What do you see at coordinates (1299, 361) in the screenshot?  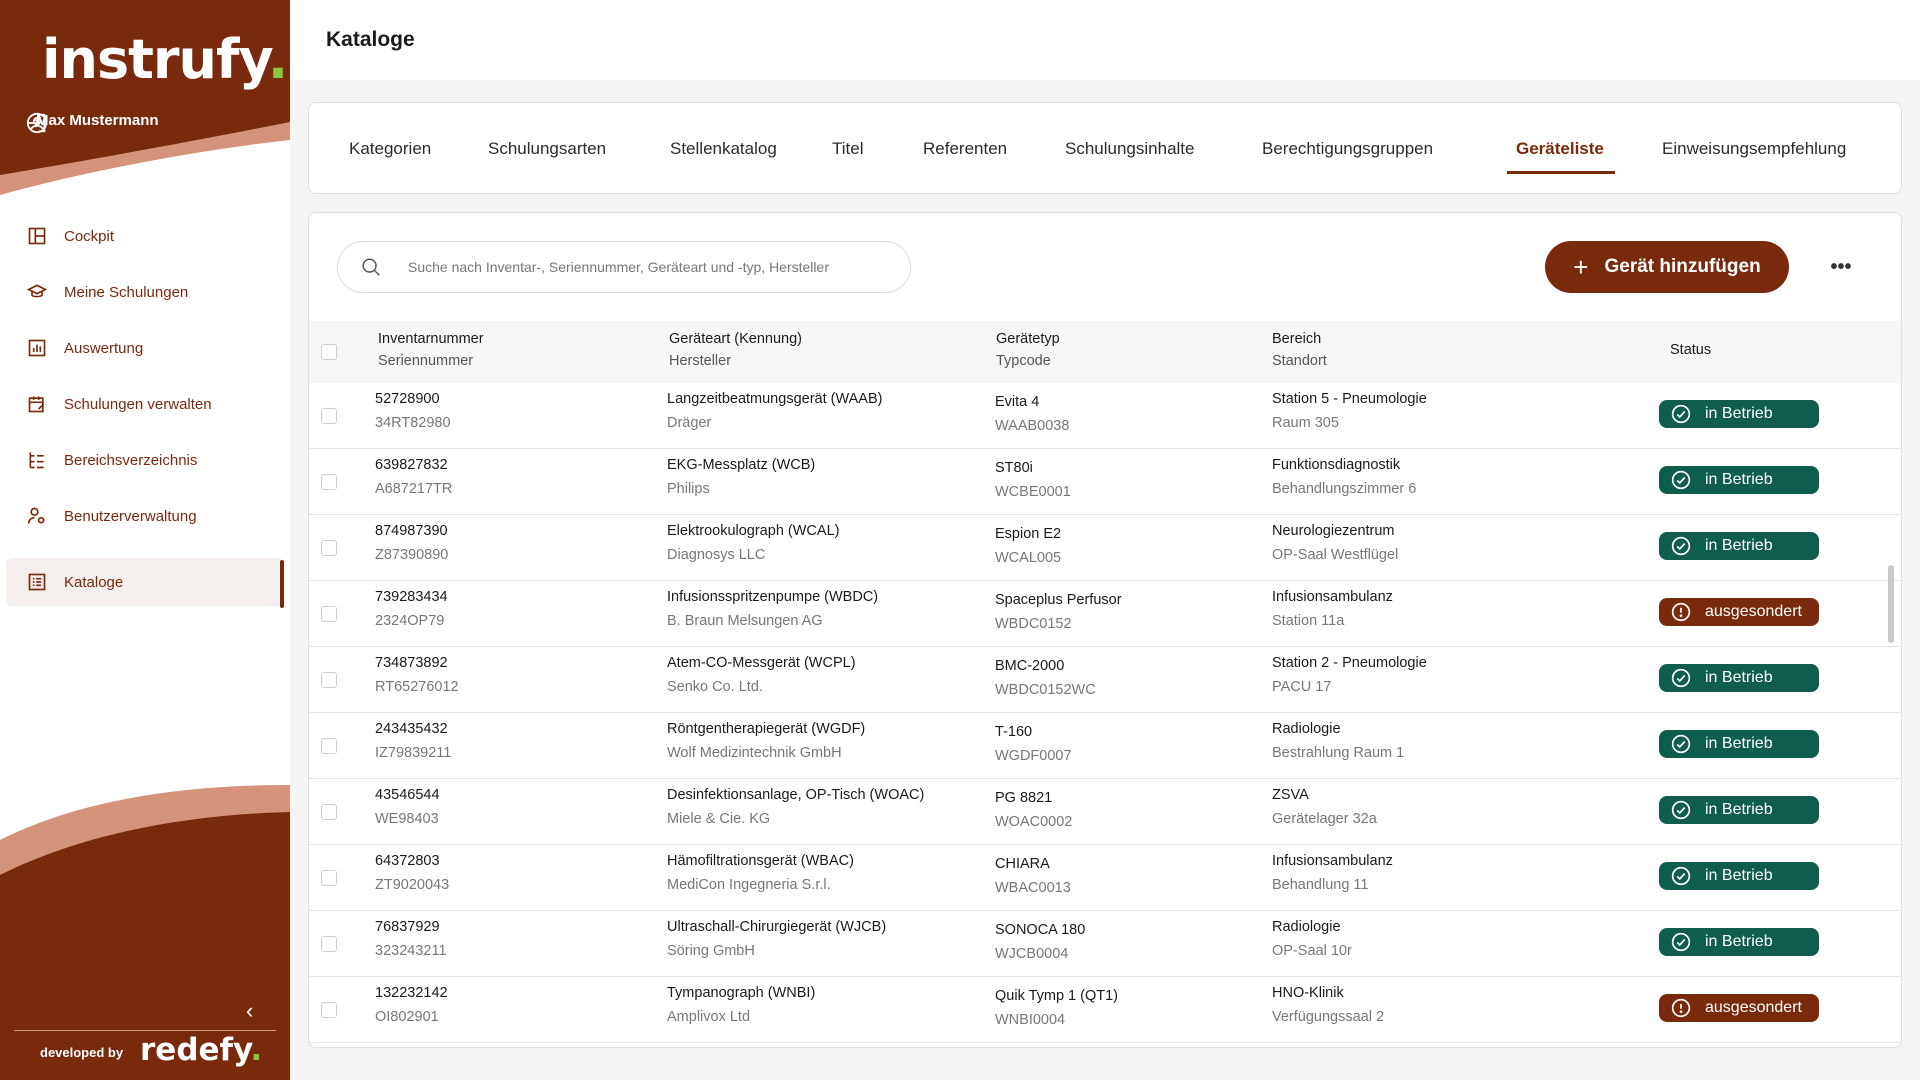 I see `header-sublabel: Standort` at bounding box center [1299, 361].